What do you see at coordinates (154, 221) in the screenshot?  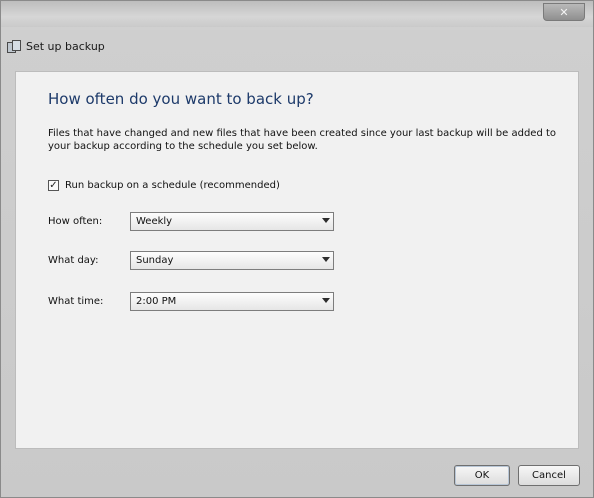 I see `how-often-value: Weekly` at bounding box center [154, 221].